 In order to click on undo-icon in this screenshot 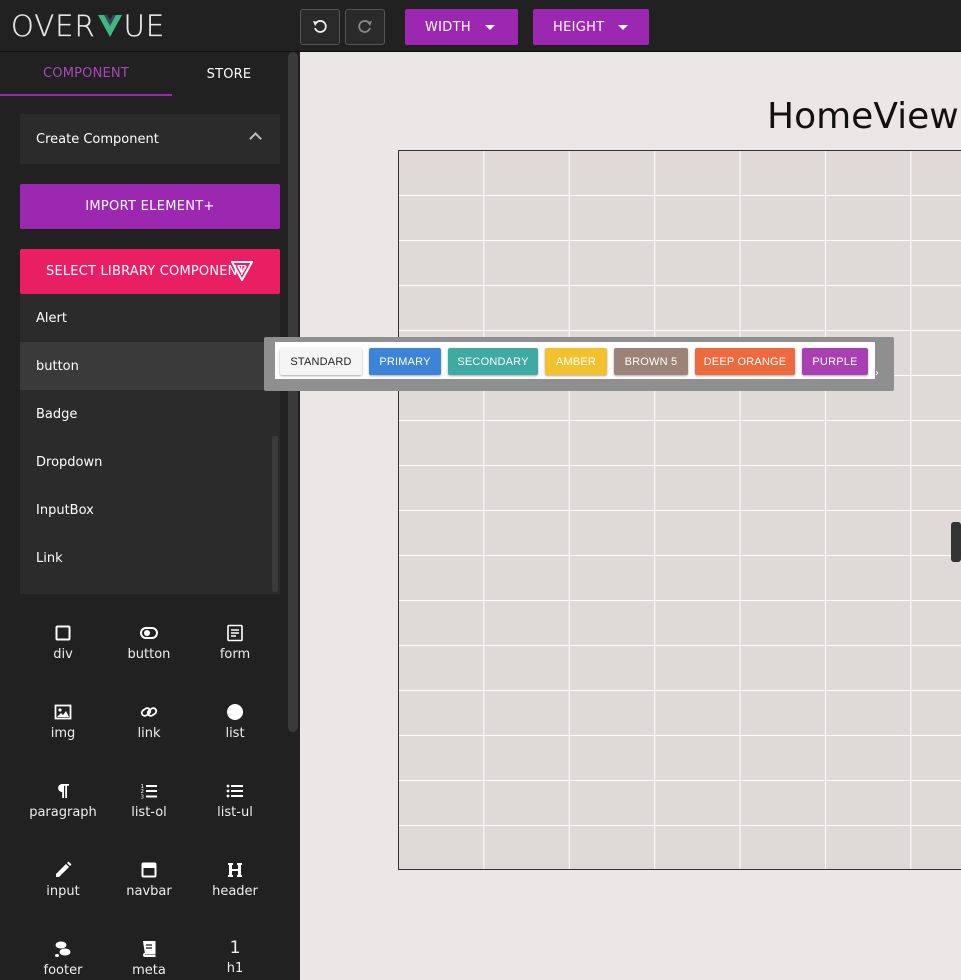, I will do `click(320, 26)`.